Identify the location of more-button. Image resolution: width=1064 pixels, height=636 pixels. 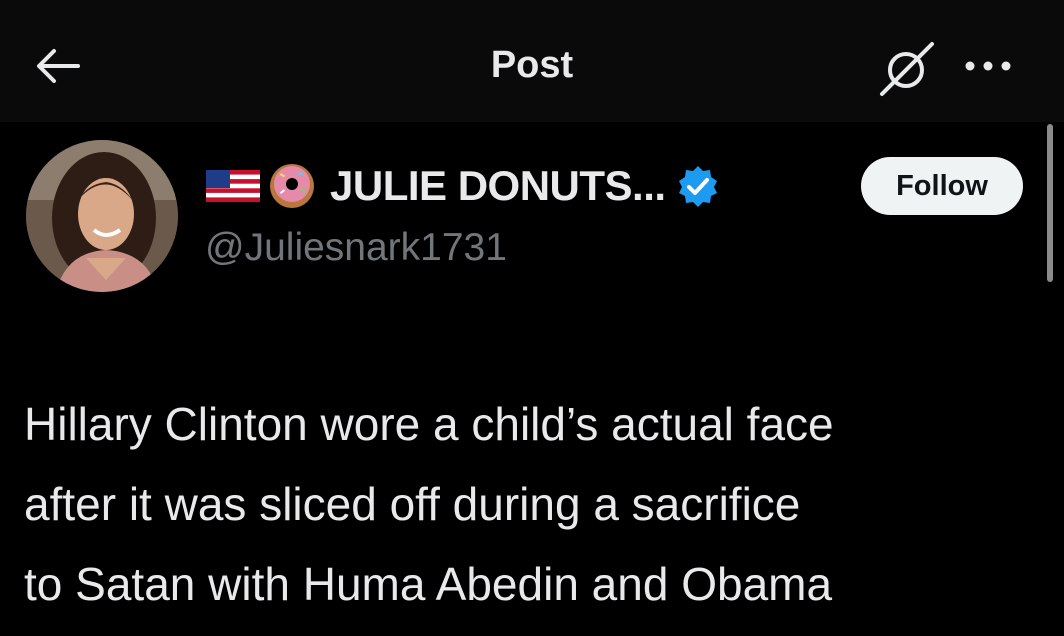
(988, 65).